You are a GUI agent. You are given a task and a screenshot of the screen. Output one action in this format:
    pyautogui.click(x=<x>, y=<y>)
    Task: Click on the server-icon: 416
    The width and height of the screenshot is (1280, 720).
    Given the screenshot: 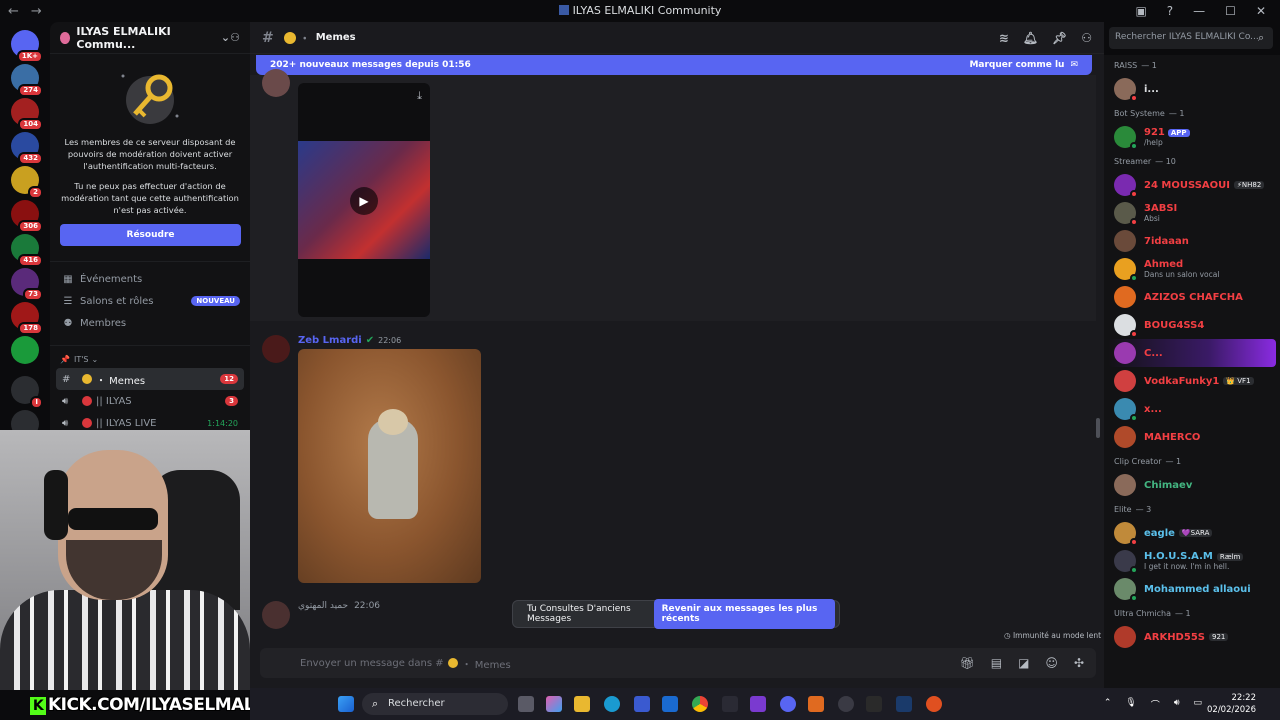 What is the action you would take?
    pyautogui.click(x=27, y=250)
    